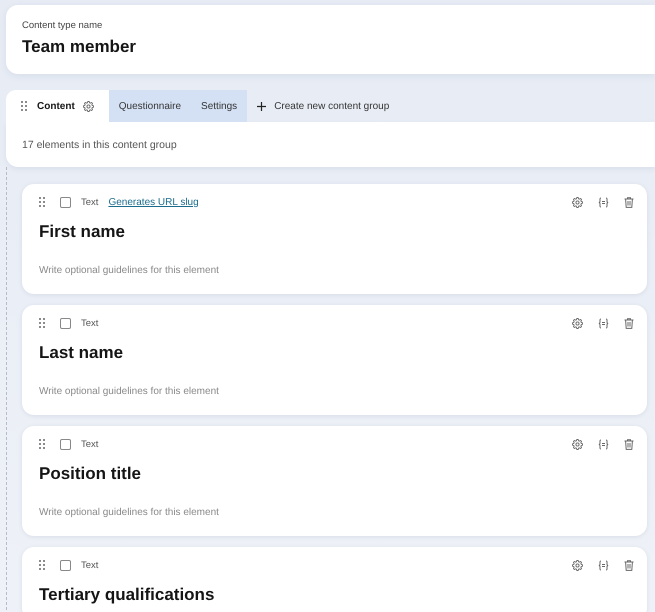 This screenshot has height=612, width=655. What do you see at coordinates (219, 106) in the screenshot?
I see `tab: Settings` at bounding box center [219, 106].